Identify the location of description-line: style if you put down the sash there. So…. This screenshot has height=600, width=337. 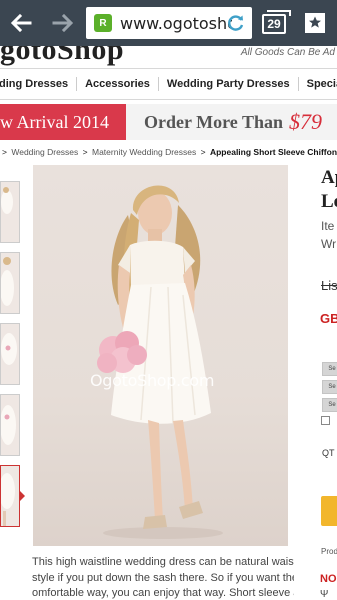
(163, 577).